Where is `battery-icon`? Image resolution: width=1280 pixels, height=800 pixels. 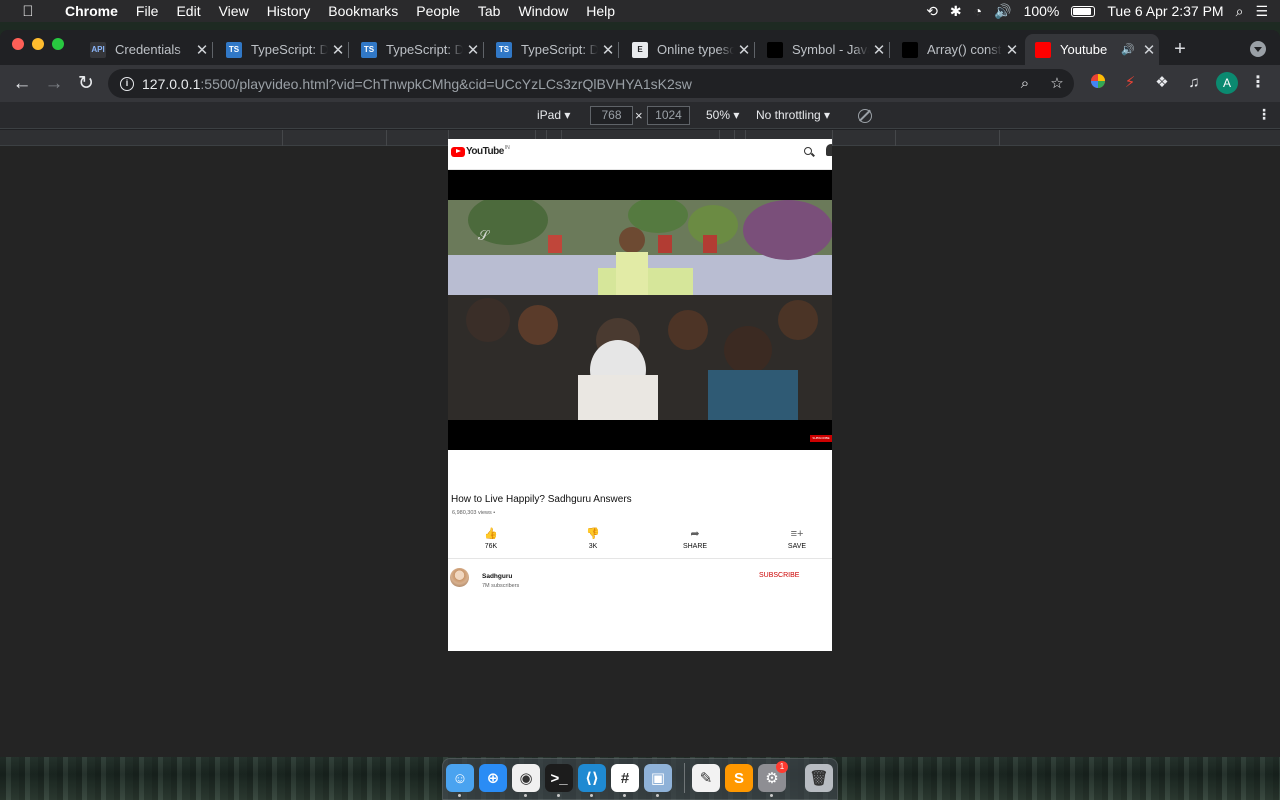 battery-icon is located at coordinates (1083, 11).